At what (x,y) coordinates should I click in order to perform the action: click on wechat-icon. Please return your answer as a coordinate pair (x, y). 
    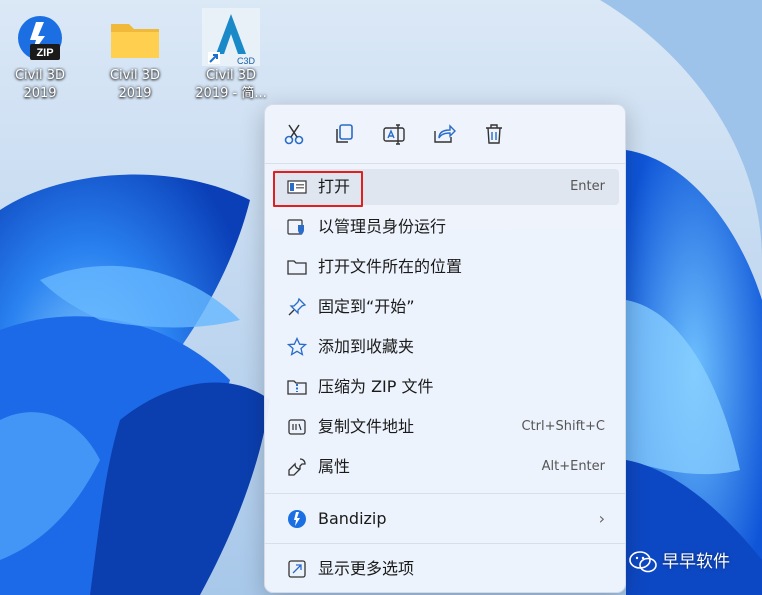
    Looking at the image, I should click on (643, 562).